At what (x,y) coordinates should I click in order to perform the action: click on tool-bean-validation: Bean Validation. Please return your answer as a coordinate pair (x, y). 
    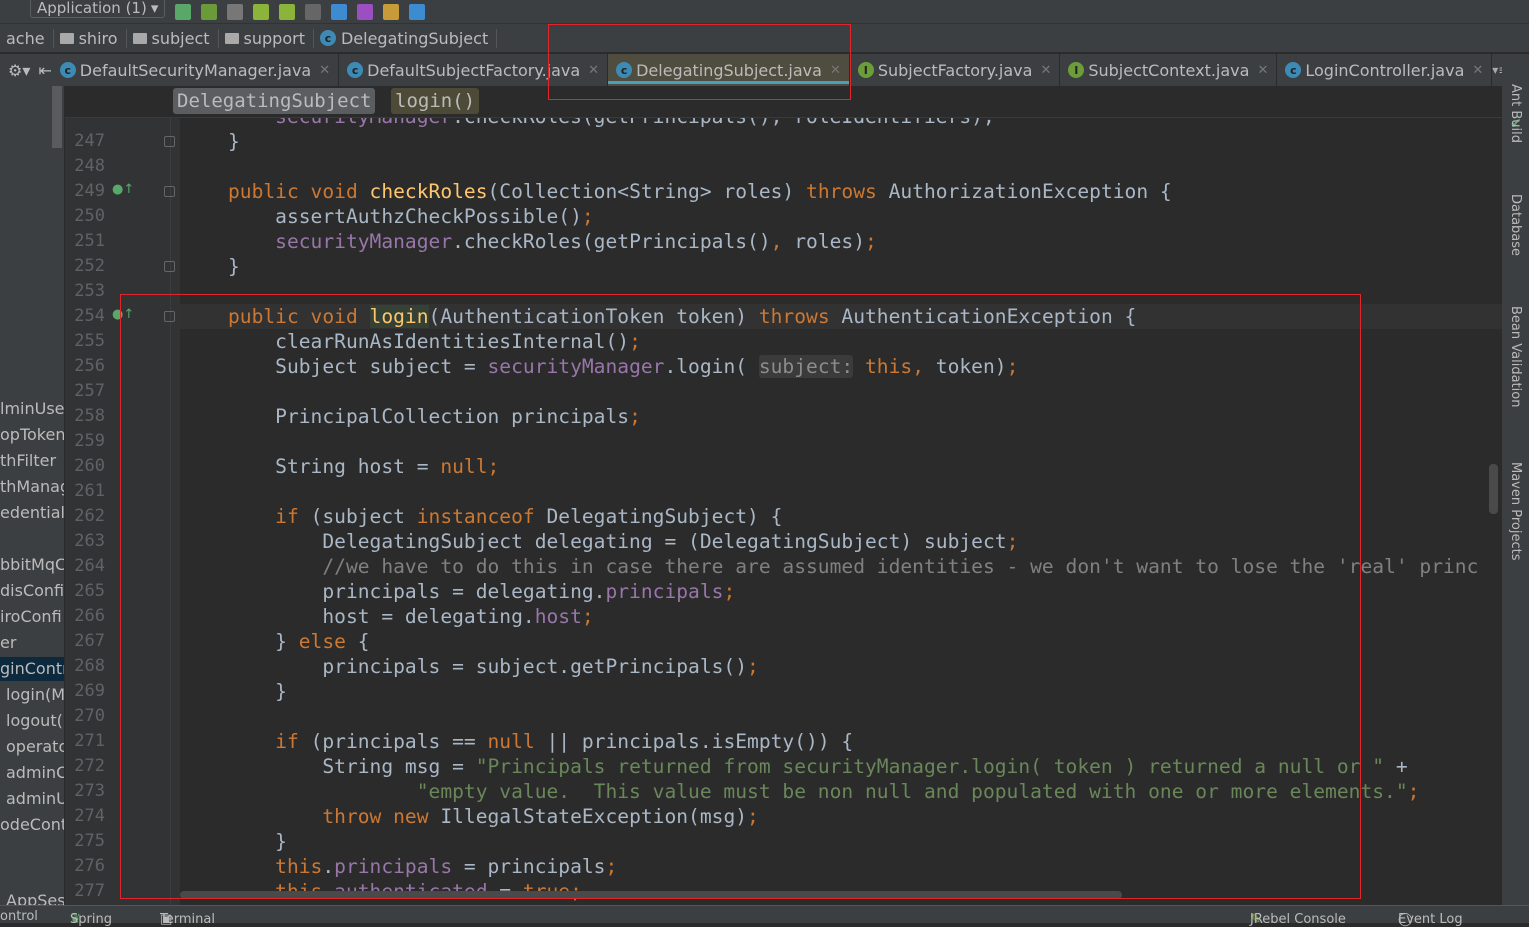
    Looking at the image, I should click on (1515, 356).